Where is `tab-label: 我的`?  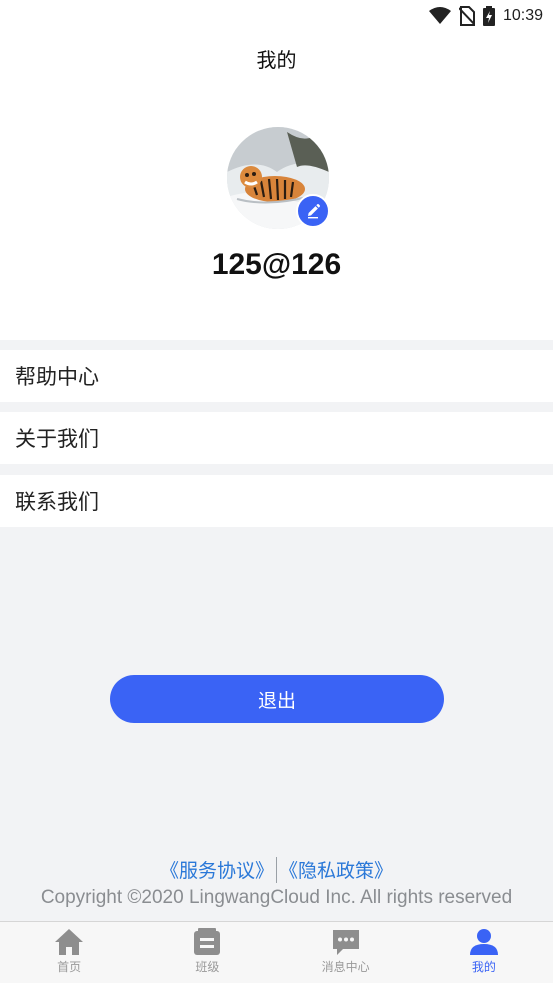 tab-label: 我的 is located at coordinates (483, 967).